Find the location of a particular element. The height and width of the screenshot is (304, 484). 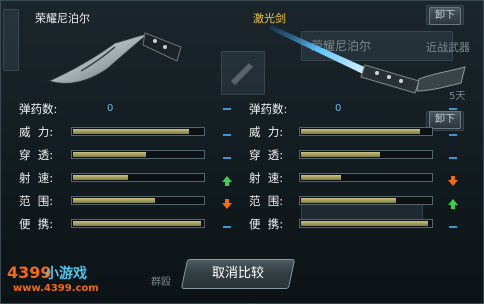

left-stat-label: 射 速: is located at coordinates (36, 178).